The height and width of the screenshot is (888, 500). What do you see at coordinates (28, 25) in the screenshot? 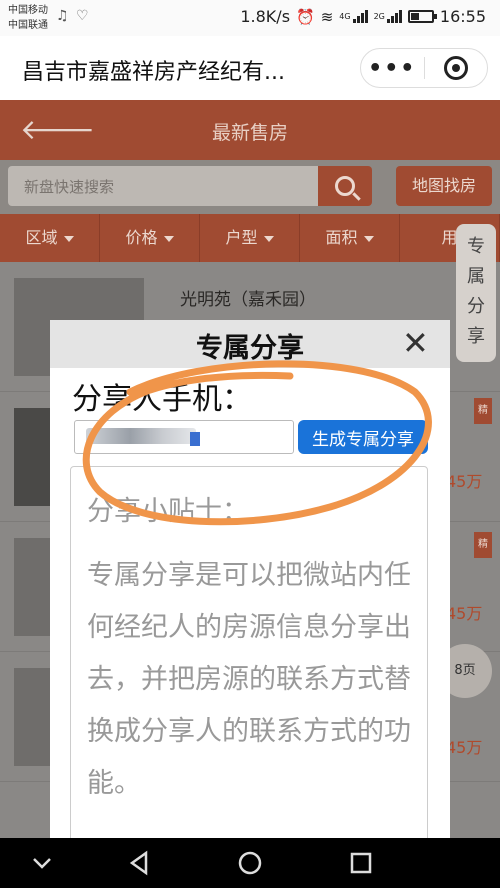
I see `carrier-2: 中国联通` at bounding box center [28, 25].